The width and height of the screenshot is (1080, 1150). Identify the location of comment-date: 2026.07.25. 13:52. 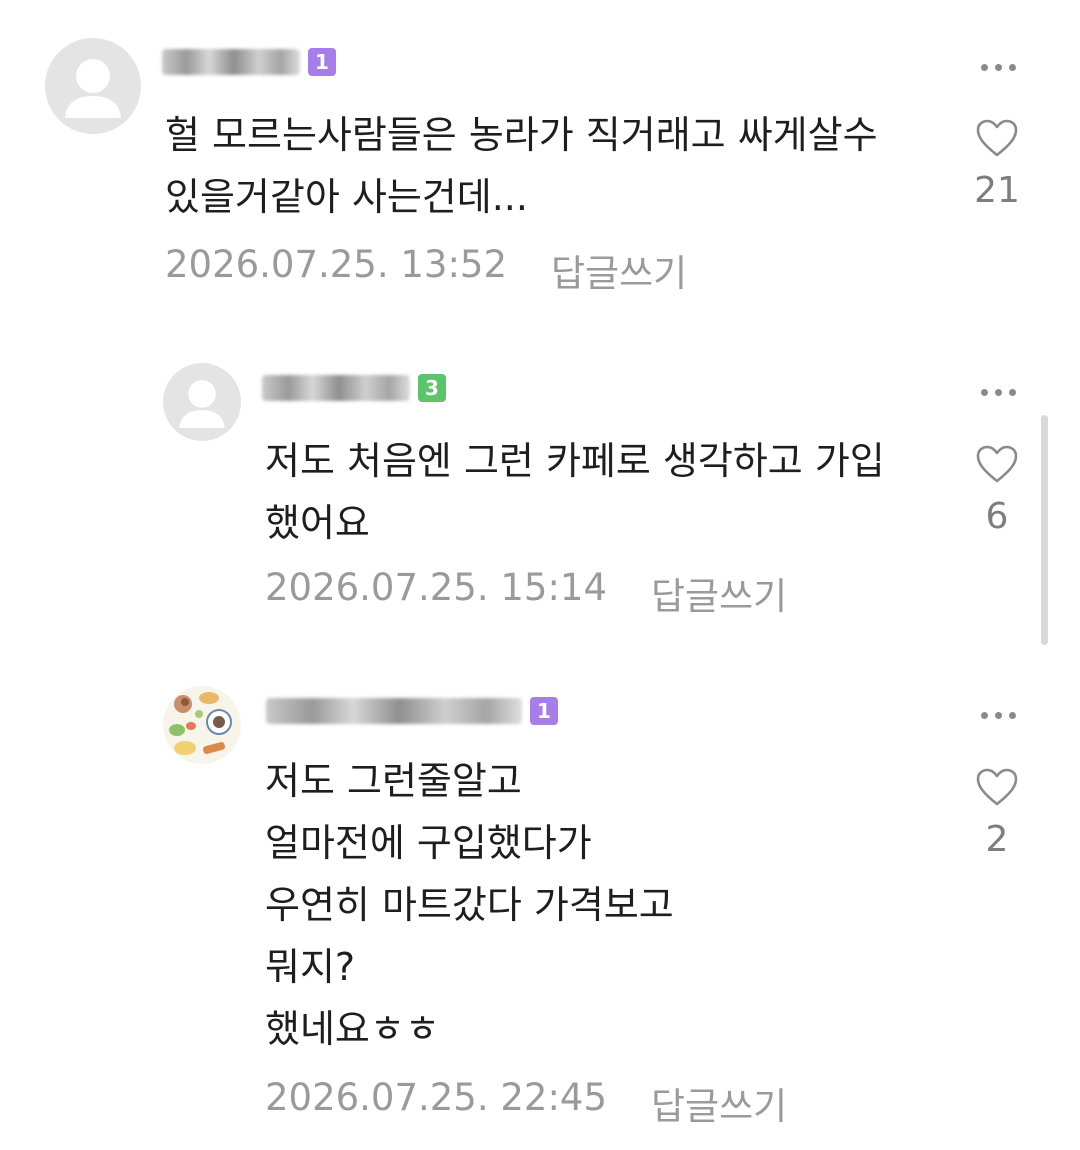
(336, 264).